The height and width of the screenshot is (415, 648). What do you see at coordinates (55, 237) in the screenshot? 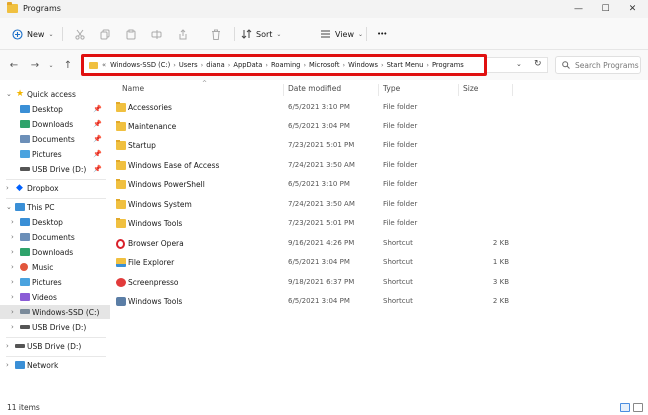
I see `sidebar-item-pc-documents: › Documents` at bounding box center [55, 237].